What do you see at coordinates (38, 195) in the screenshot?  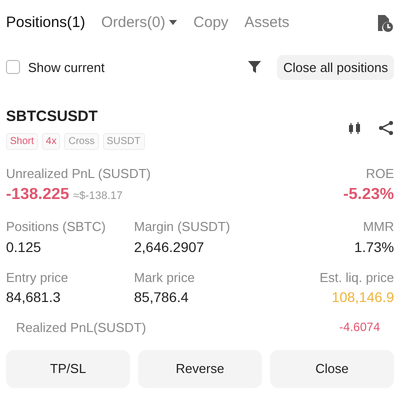 I see `pnl-value: -138.225` at bounding box center [38, 195].